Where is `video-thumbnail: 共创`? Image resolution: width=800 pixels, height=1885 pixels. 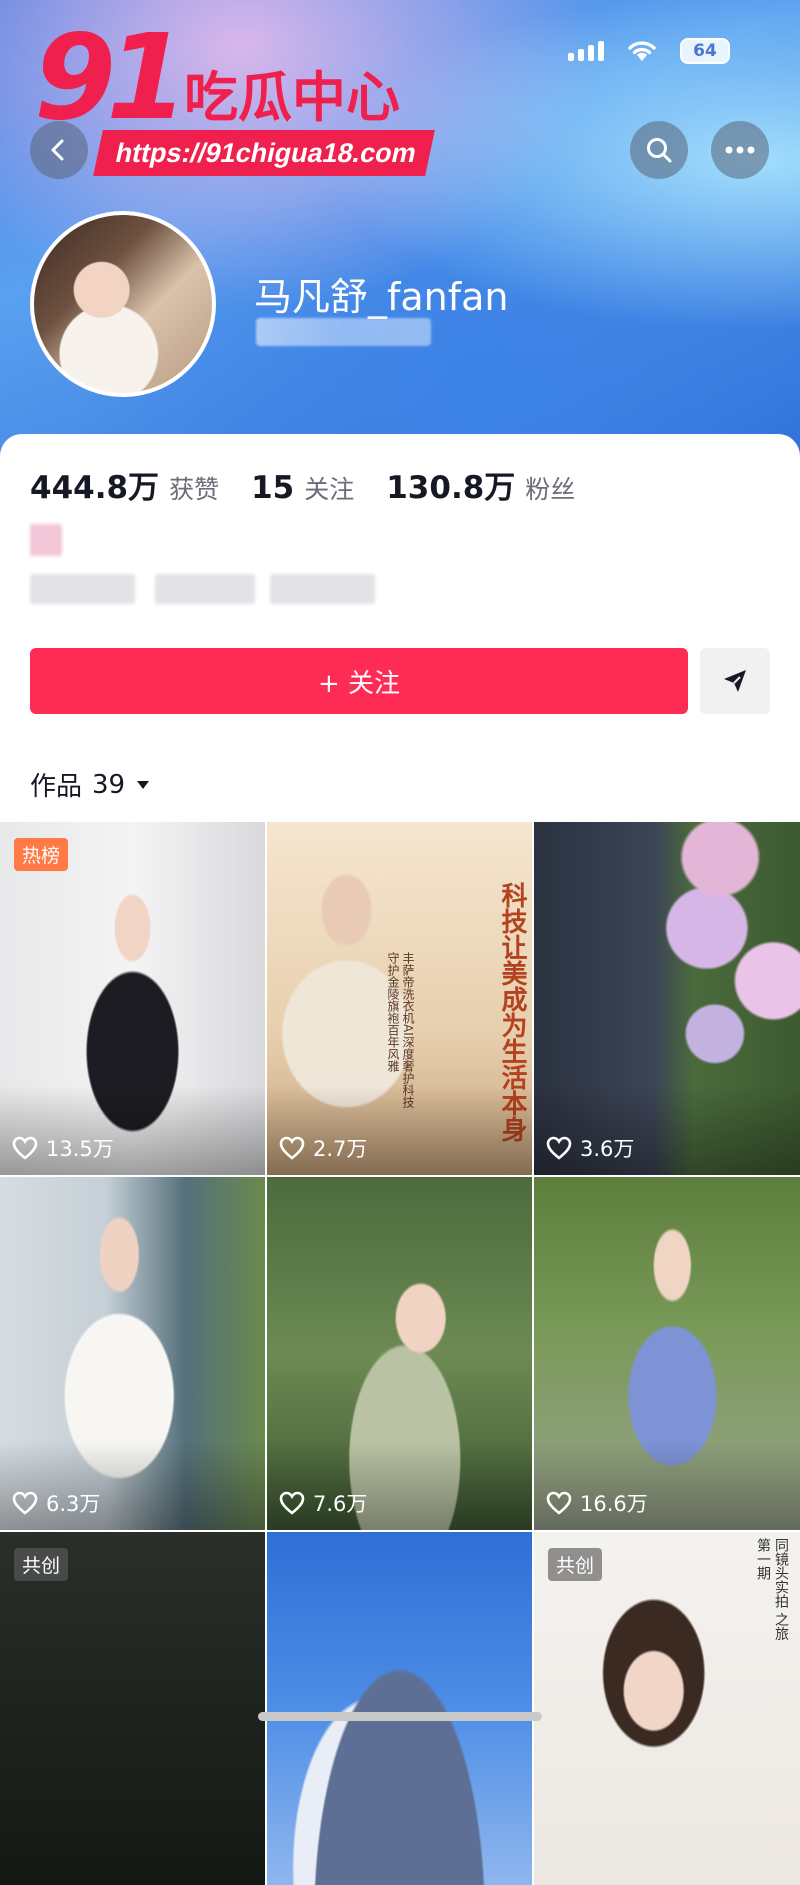
video-thumbnail: 共创 is located at coordinates (132, 1708).